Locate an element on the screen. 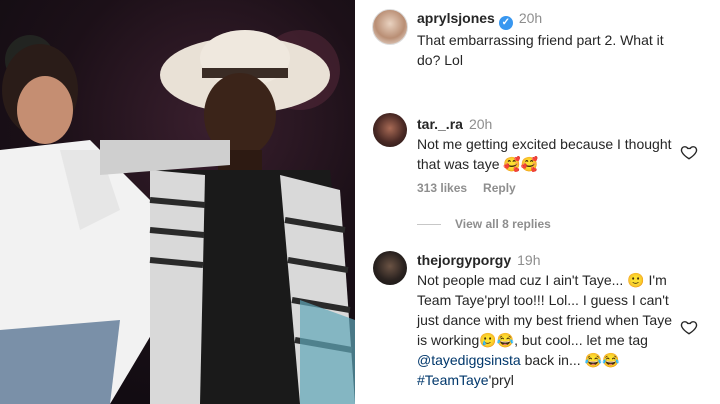 The image size is (720, 404). verified-badge-icon: ✓ is located at coordinates (505, 23).